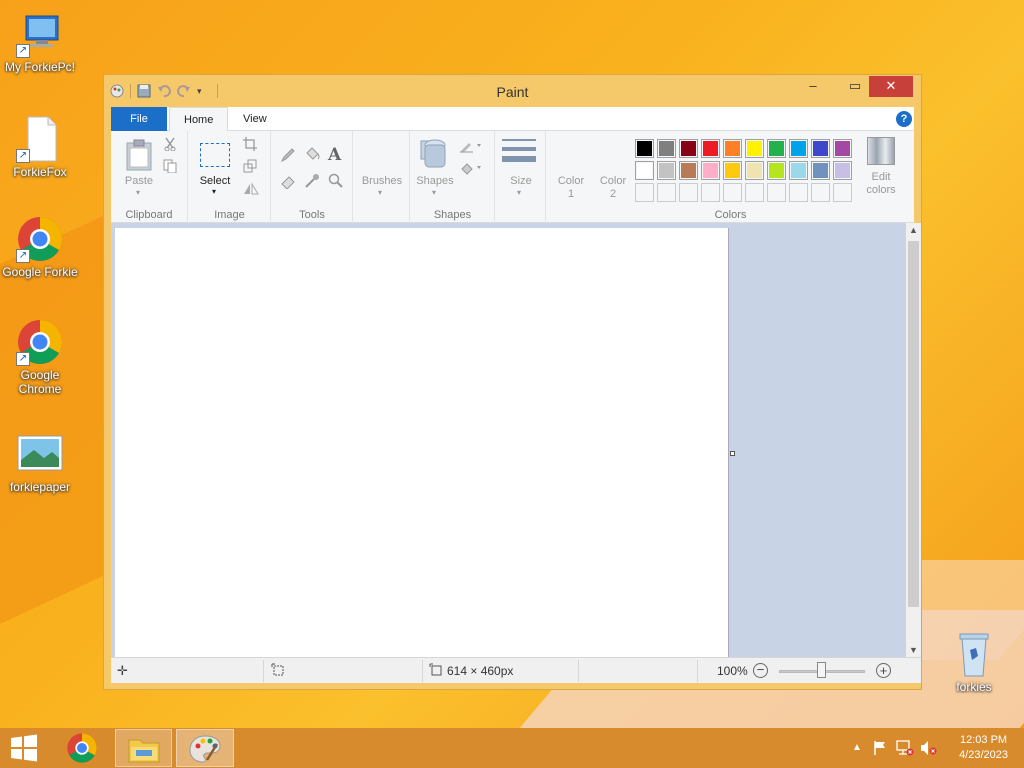 The width and height of the screenshot is (1024, 768). I want to click on shortcut-arrow-icon: ↗, so click(23, 156).